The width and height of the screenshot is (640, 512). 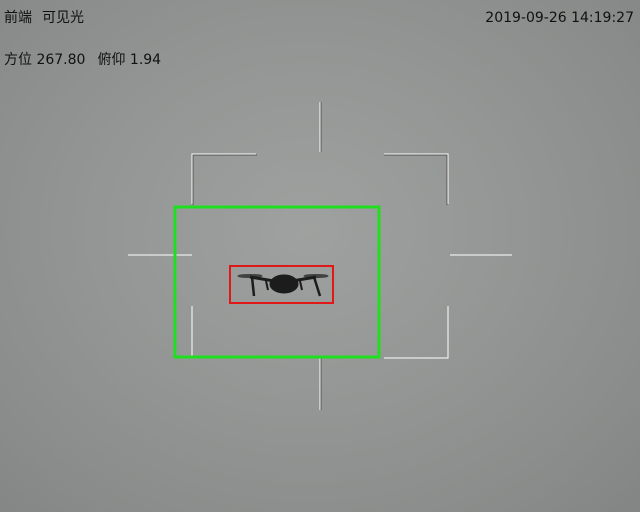 I want to click on bracket-top-left, so click(x=223, y=178).